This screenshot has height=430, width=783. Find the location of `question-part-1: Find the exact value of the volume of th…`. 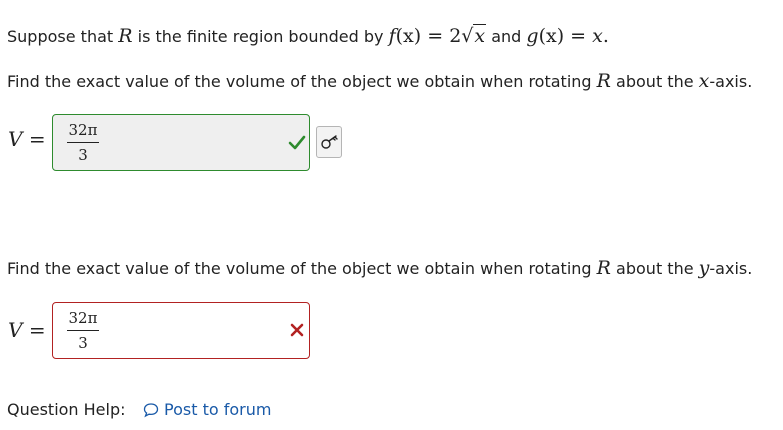

question-part-1: Find the exact value of the volume of th… is located at coordinates (380, 81).